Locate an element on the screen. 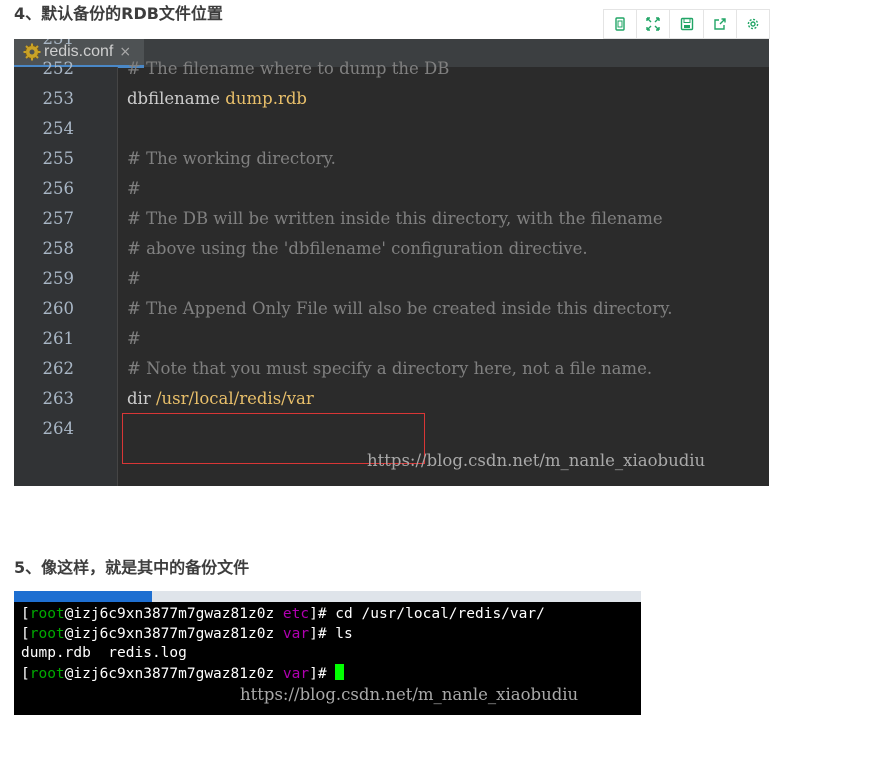  prompt-dir: etc is located at coordinates (296, 614).